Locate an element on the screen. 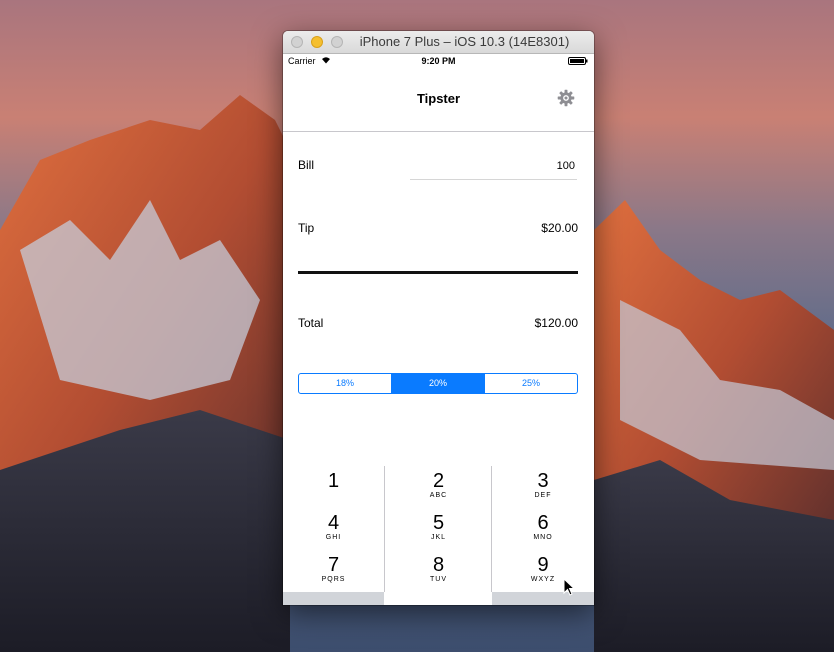 This screenshot has height=652, width=834. tip-amount: $20.00 is located at coordinates (559, 228).